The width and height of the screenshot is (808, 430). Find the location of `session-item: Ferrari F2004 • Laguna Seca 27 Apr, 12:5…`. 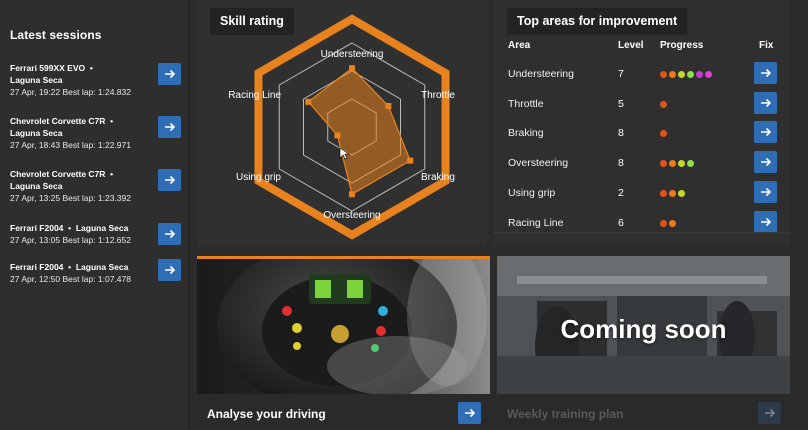

session-item: Ferrari F2004 • Laguna Seca 27 Apr, 12:5… is located at coordinates (97, 282).